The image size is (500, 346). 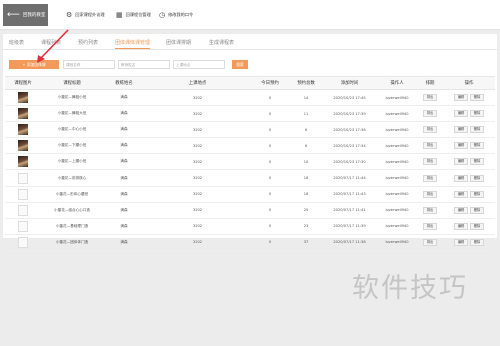 I want to click on add-group-course-button: + 添加团体课, so click(x=34, y=64).